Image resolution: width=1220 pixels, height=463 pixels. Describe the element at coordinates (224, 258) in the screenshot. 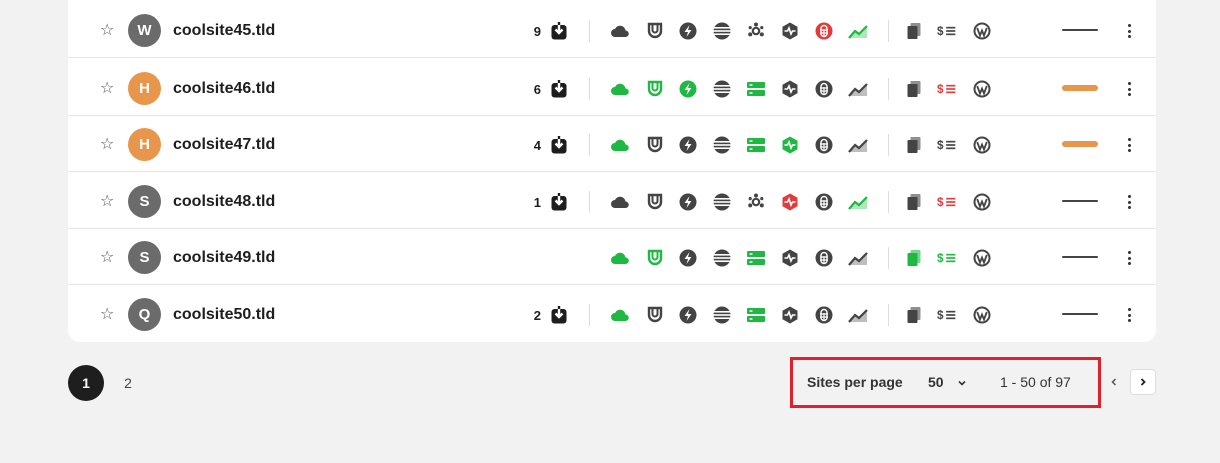

I see `site-name-link: coolsite49.tld` at that location.